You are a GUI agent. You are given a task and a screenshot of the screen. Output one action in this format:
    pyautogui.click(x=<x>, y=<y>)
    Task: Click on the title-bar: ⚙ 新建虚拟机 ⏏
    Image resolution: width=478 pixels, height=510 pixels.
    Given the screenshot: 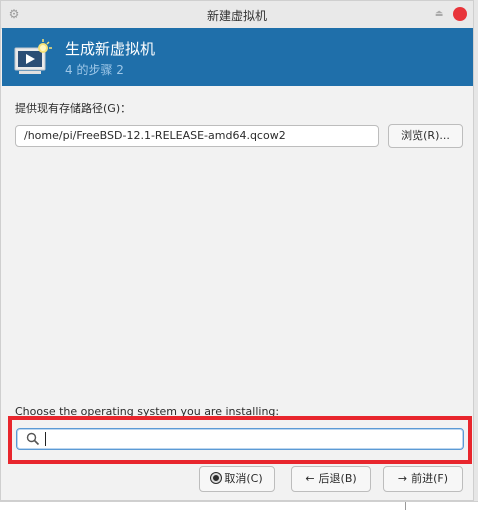 What is the action you would take?
    pyautogui.click(x=237, y=15)
    